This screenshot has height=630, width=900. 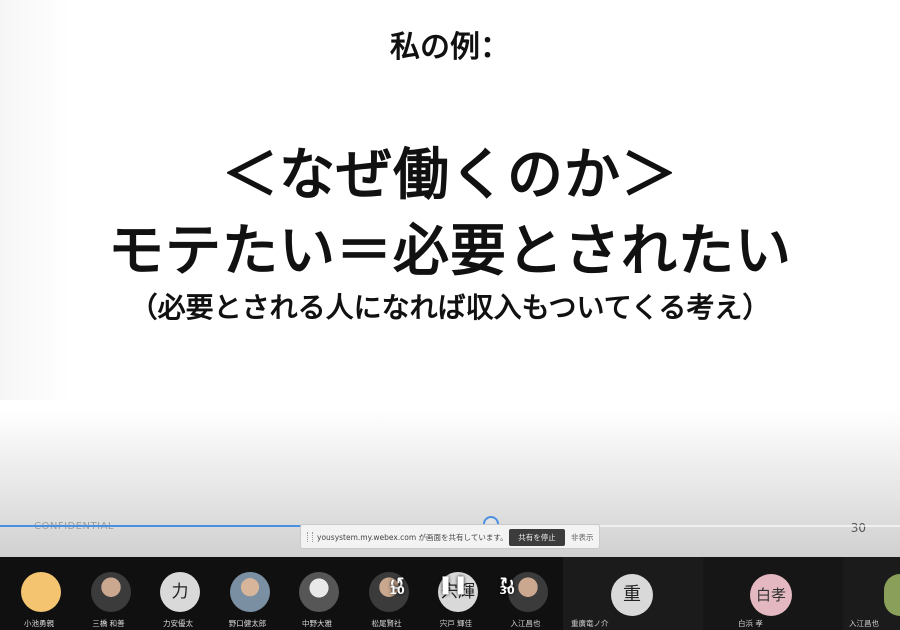 What do you see at coordinates (108, 623) in the screenshot?
I see `participant-name: 三橋 和善` at bounding box center [108, 623].